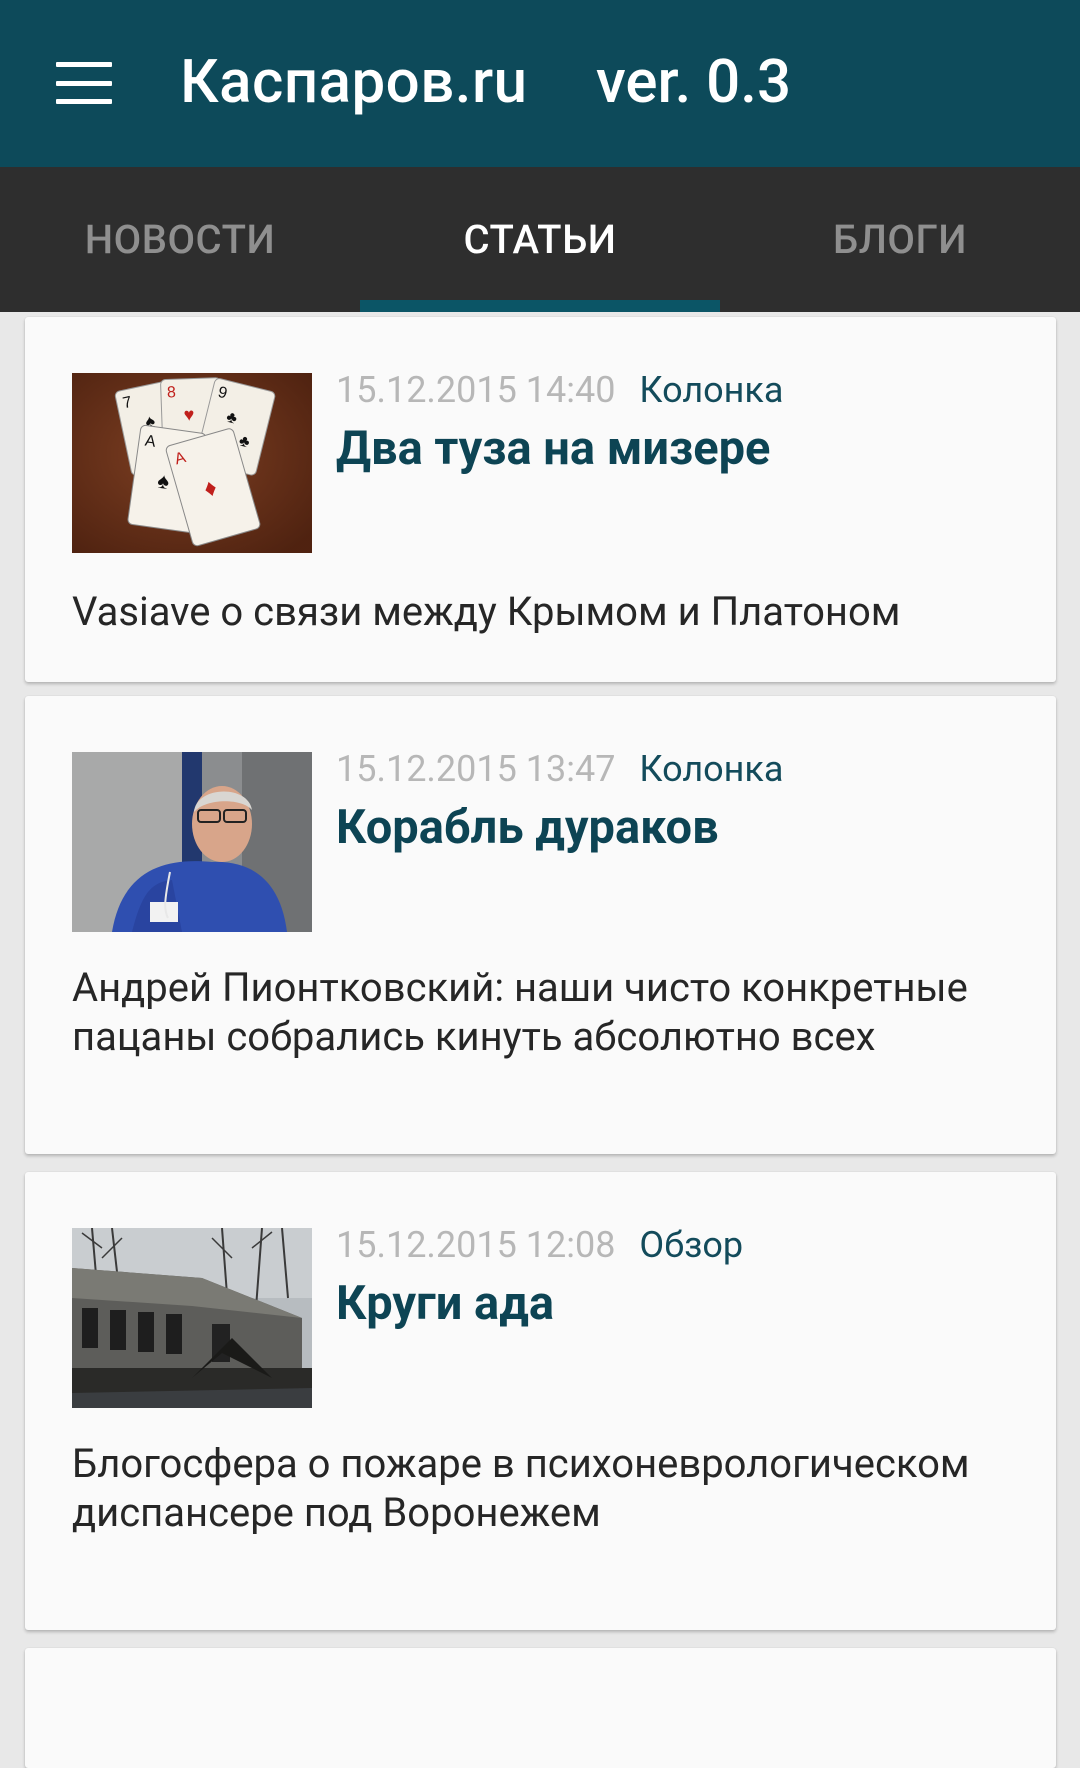 The width and height of the screenshot is (1080, 1768). What do you see at coordinates (553, 448) in the screenshot?
I see `article-title: Два туза на мизере` at bounding box center [553, 448].